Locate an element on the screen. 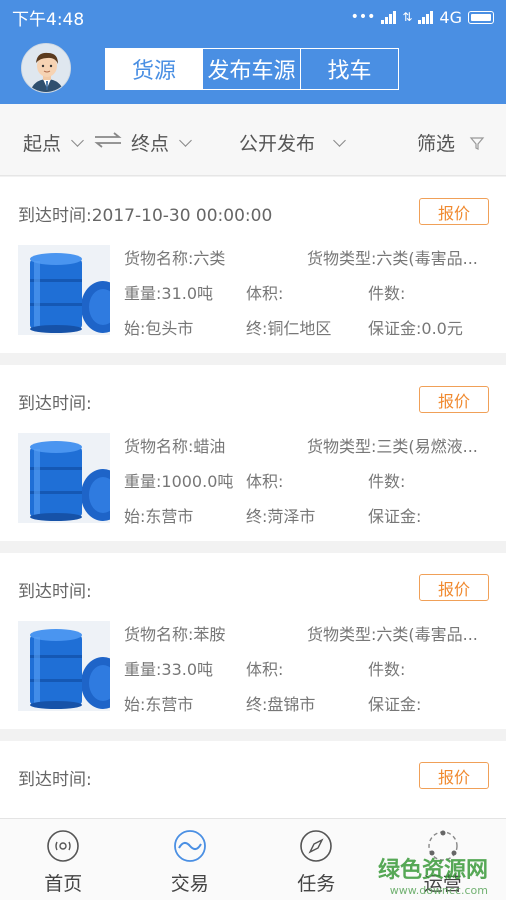  top-tabs: 货源 发布车源 找车 is located at coordinates (252, 69).